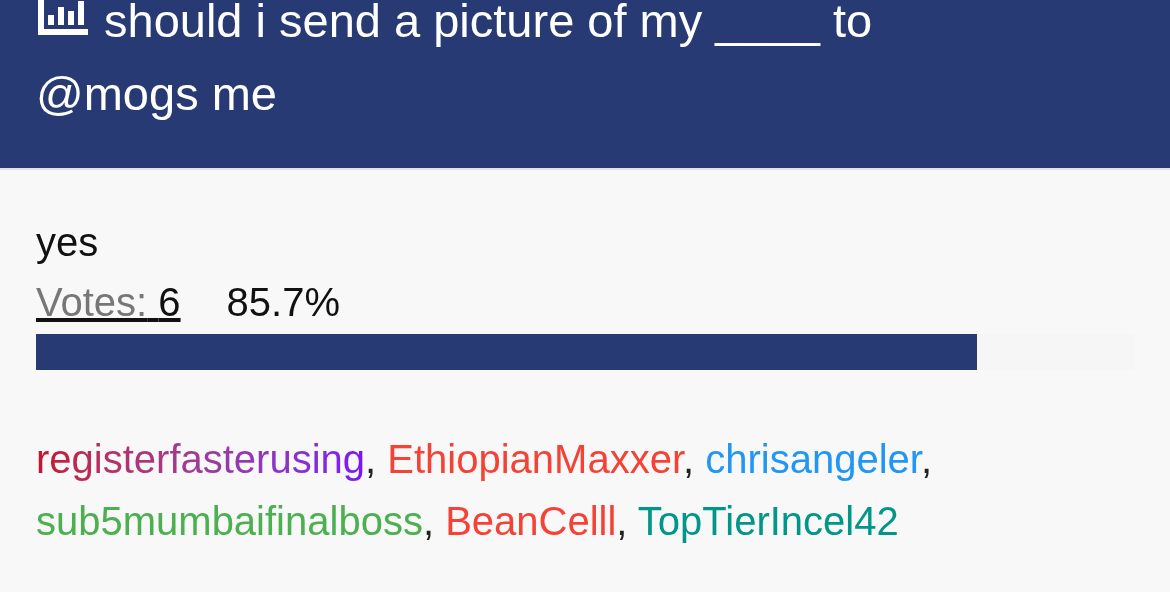 This screenshot has height=597, width=1170. What do you see at coordinates (63, 18) in the screenshot?
I see `bar-chart-icon` at bounding box center [63, 18].